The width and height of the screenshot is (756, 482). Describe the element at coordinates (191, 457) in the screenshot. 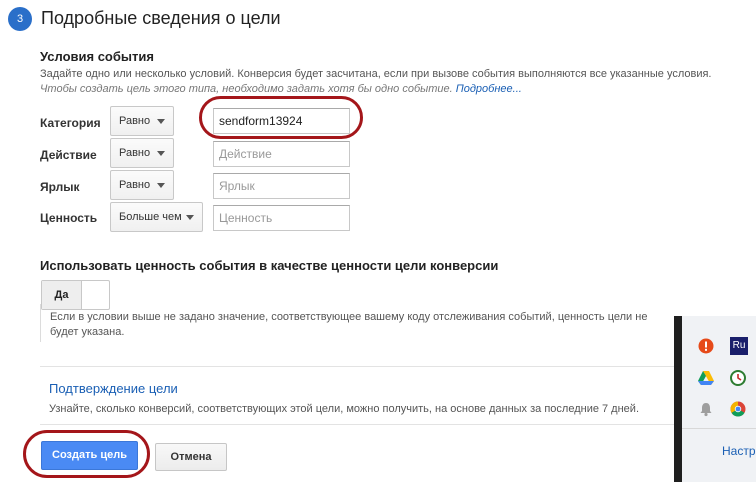

I see `cancel-button: Отмена` at that location.